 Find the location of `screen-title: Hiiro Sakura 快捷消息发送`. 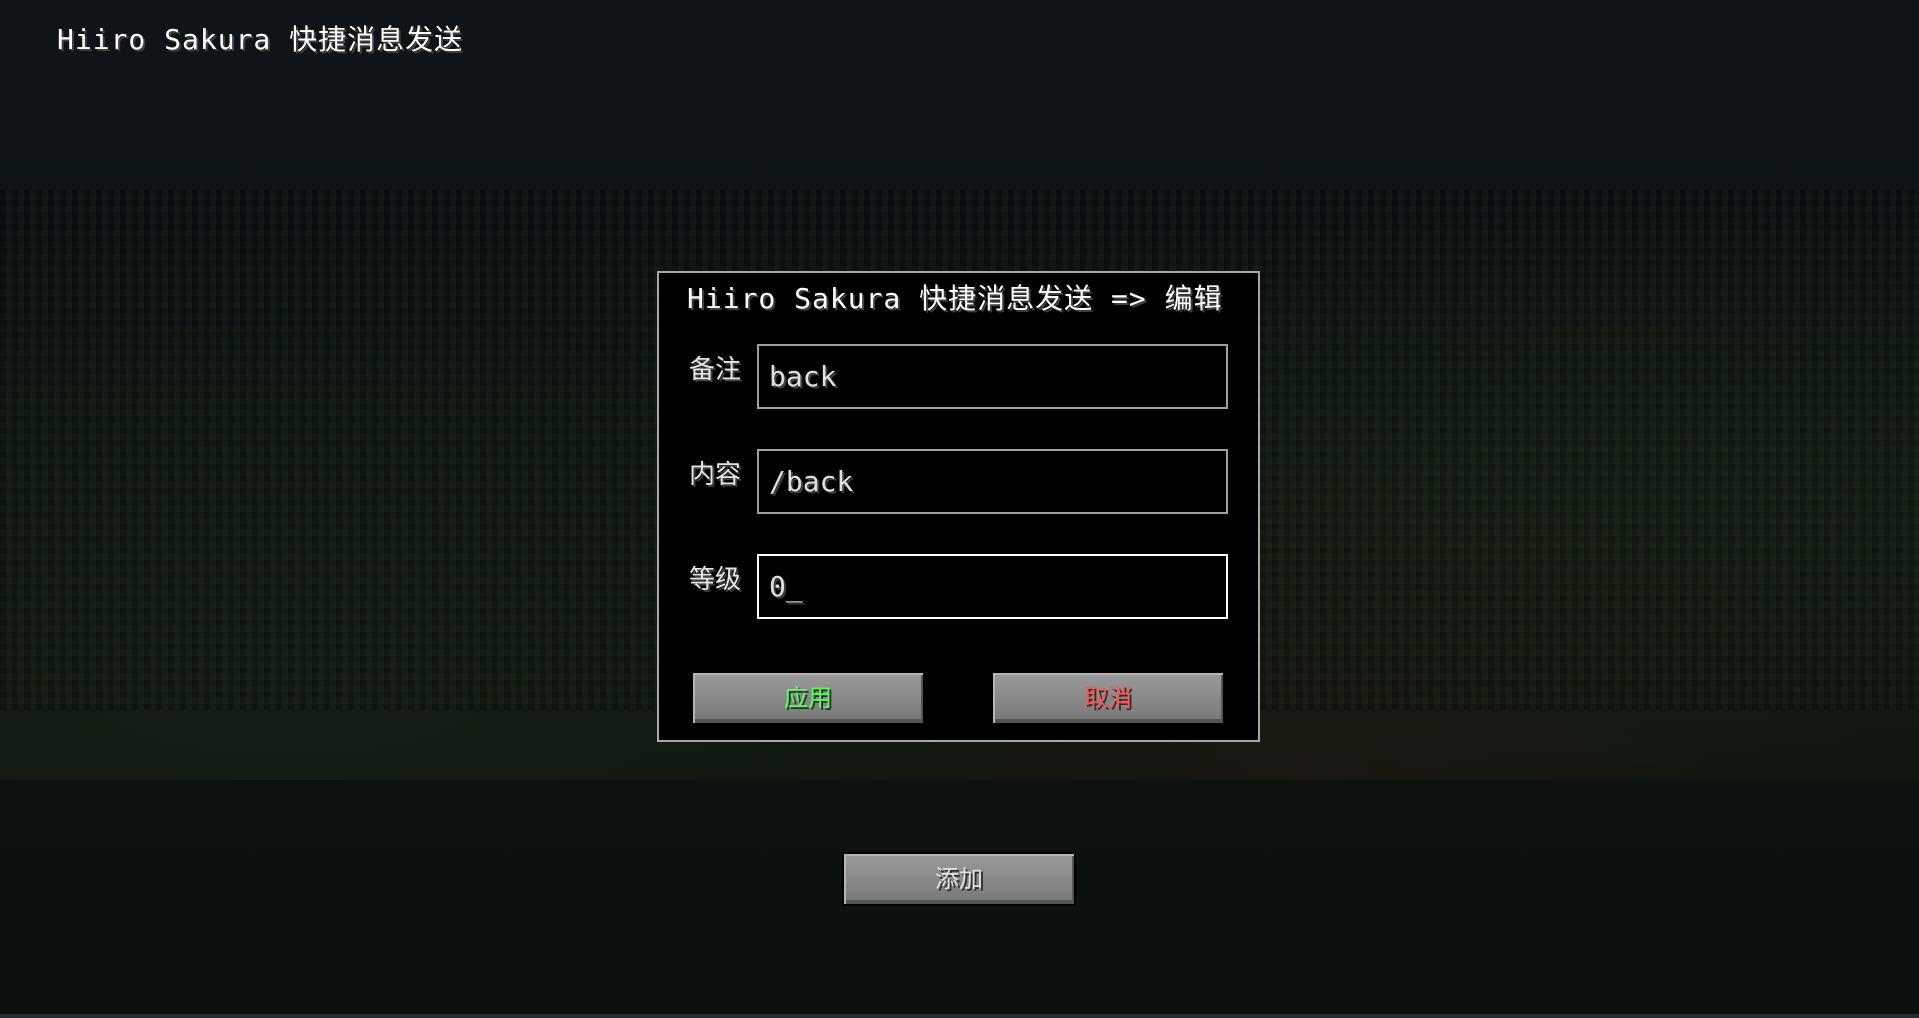

screen-title: Hiiro Sakura 快捷消息发送 is located at coordinates (260, 39).